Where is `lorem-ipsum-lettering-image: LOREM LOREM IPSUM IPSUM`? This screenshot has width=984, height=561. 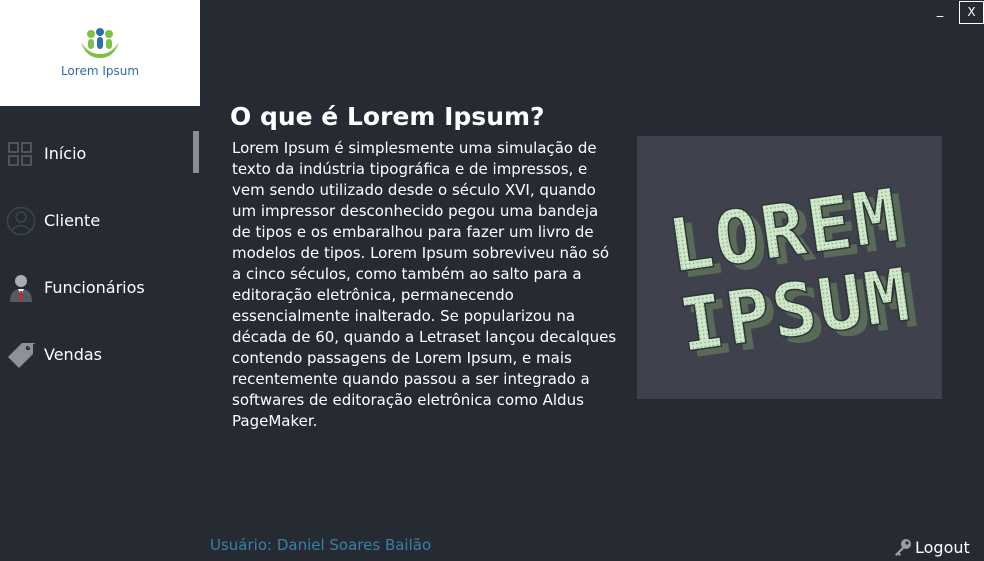 lorem-ipsum-lettering-image: LOREM LOREM IPSUM IPSUM is located at coordinates (793, 273).